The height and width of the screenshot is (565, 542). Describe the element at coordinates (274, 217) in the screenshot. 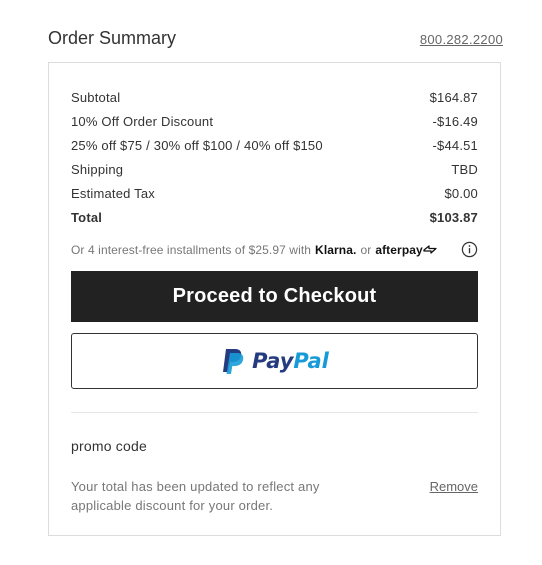

I see `summary-row-total: Total $103.87` at that location.